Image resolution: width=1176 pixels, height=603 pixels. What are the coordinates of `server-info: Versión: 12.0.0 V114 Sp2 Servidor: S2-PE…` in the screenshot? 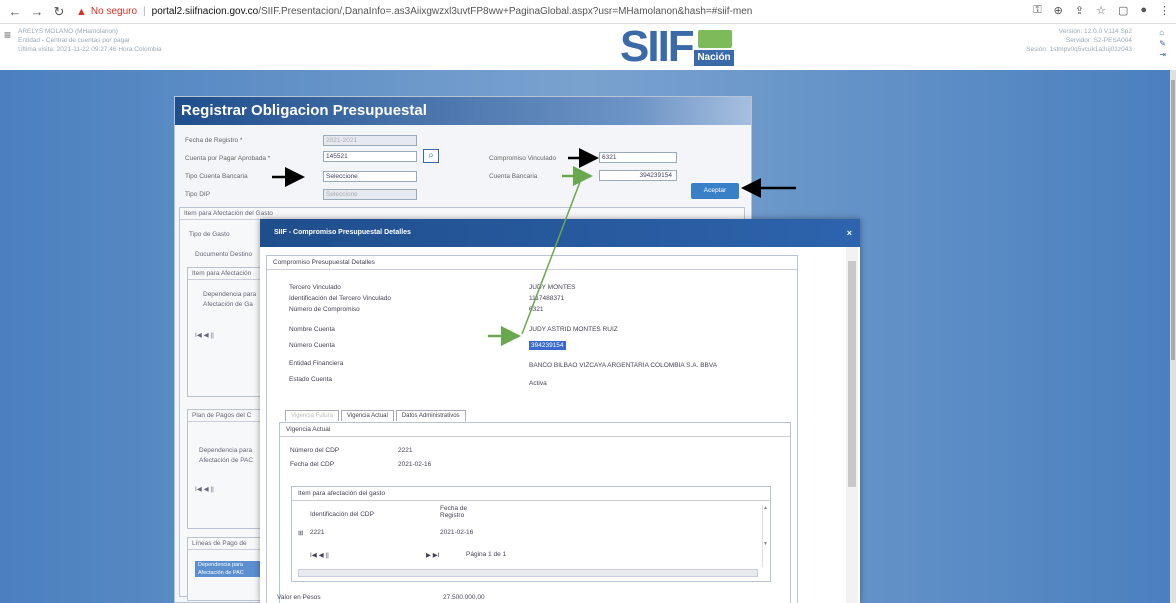 It's located at (1079, 40).